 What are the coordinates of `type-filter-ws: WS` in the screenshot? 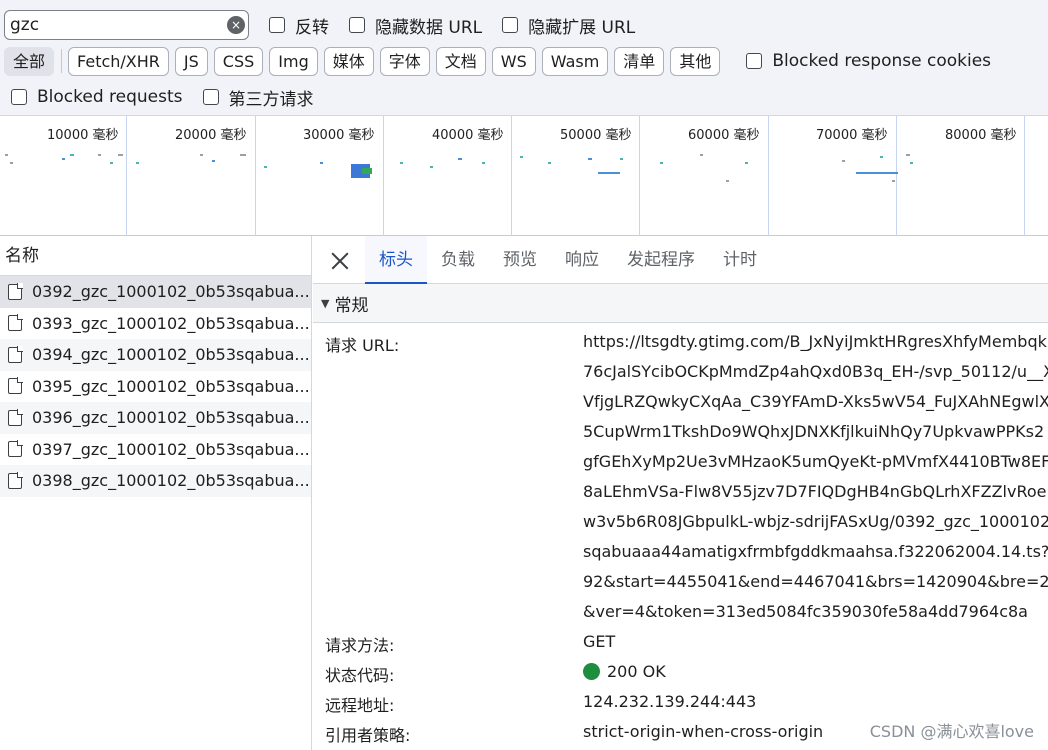 It's located at (513, 61).